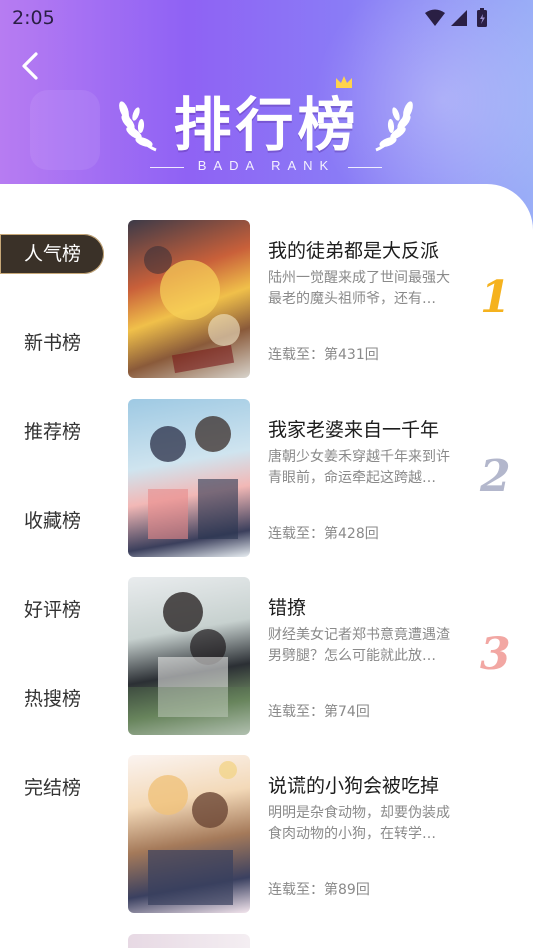 Image resolution: width=533 pixels, height=948 pixels. I want to click on comic-title: 错撩, so click(287, 608).